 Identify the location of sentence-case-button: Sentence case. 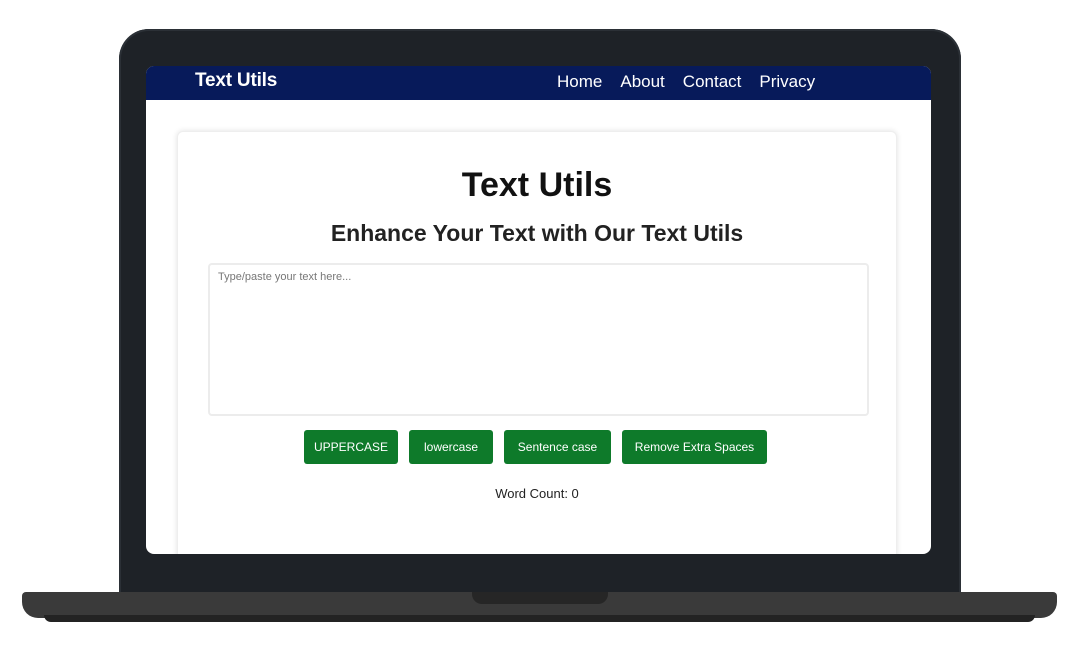
(557, 447).